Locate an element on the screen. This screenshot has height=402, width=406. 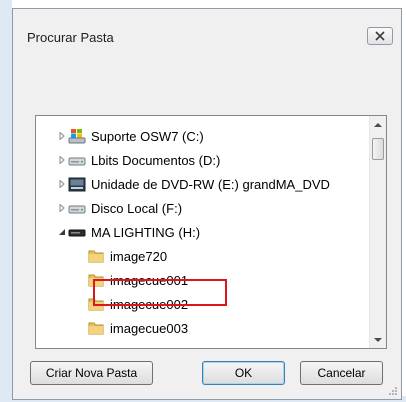
close-button is located at coordinates (380, 36).